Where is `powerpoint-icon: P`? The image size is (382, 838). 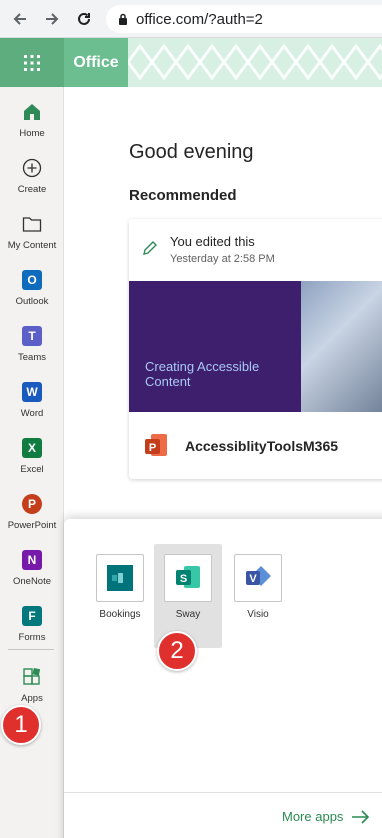
powerpoint-icon: P is located at coordinates (32, 504).